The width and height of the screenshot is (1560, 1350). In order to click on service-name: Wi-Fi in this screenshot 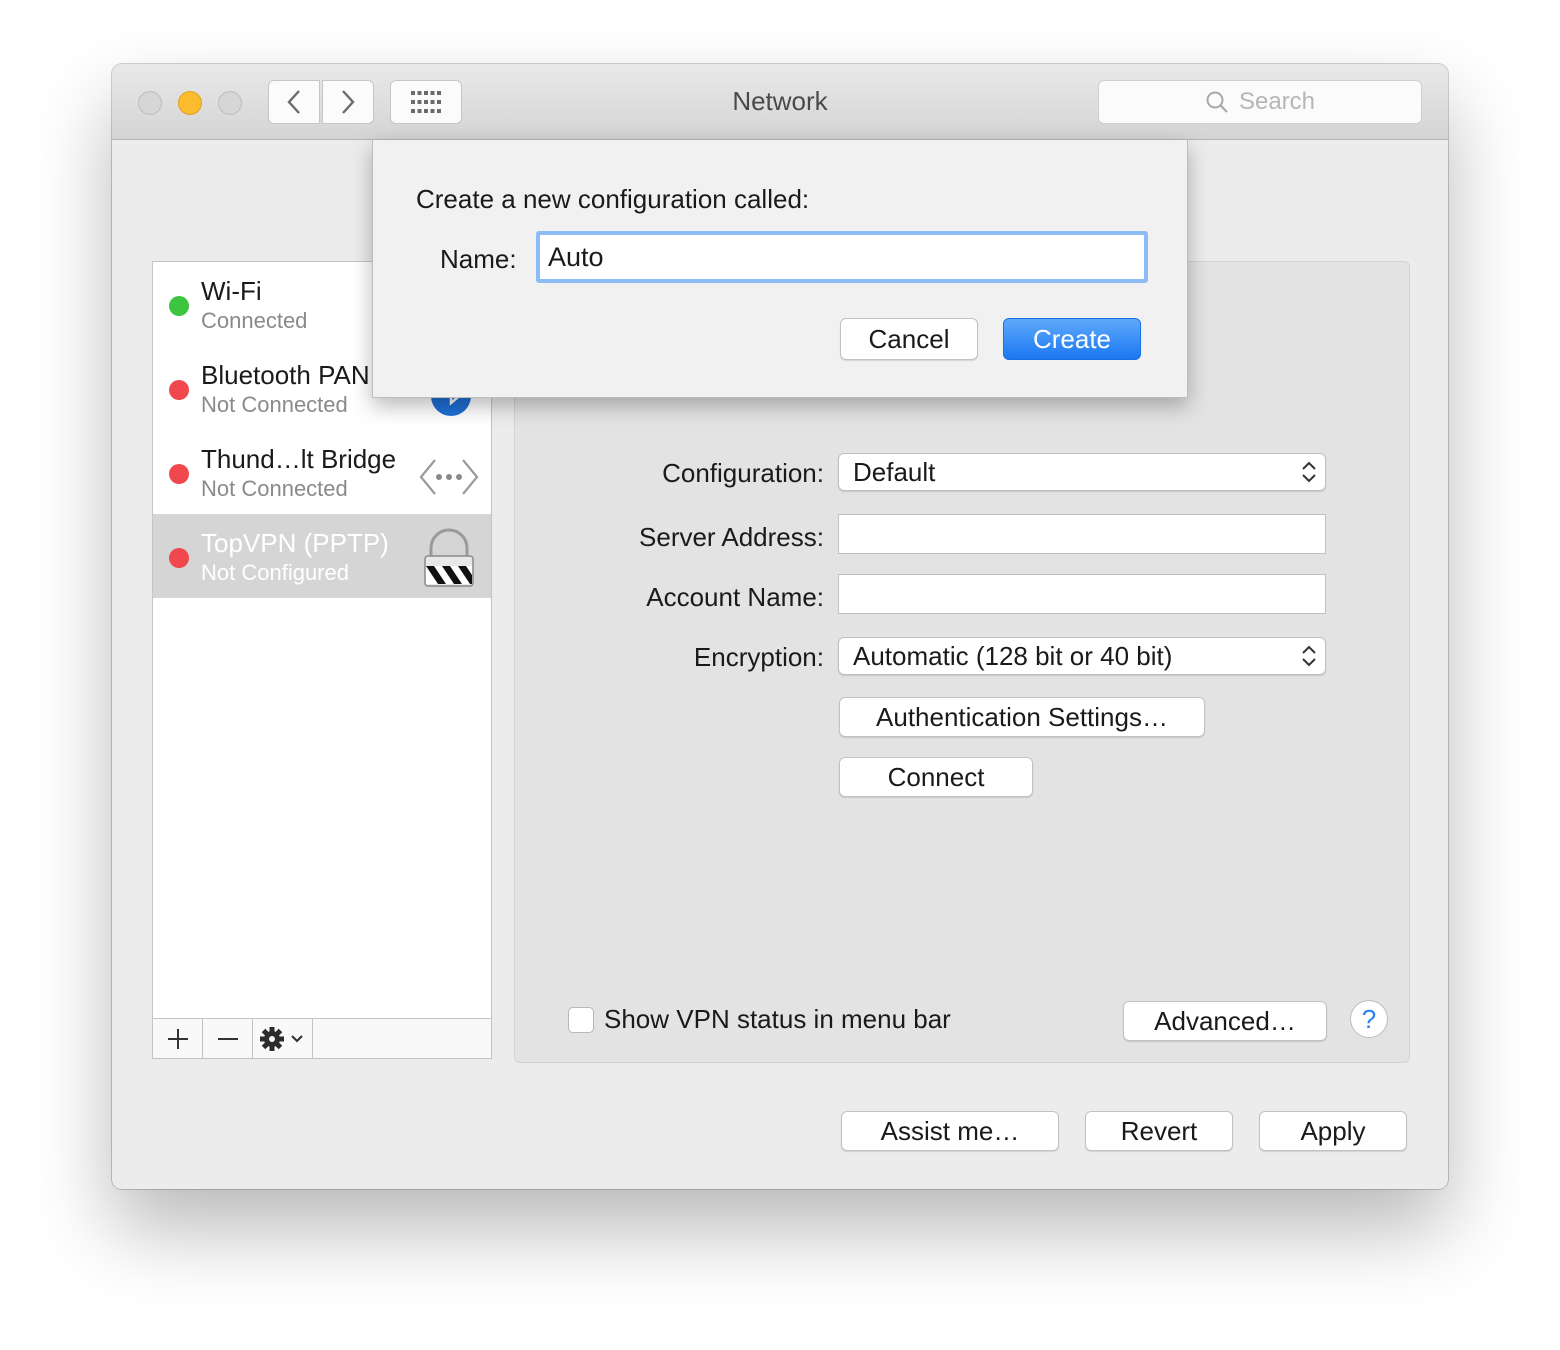, I will do `click(231, 291)`.